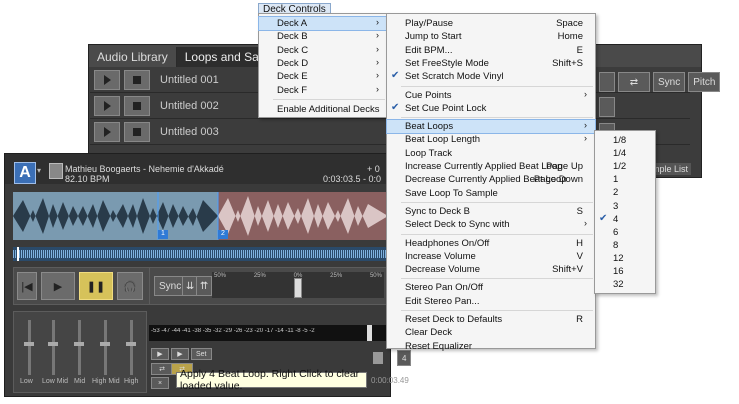  I want to click on menu-item-beat-loop-length: Beat Loop Length ›, so click(491, 139).